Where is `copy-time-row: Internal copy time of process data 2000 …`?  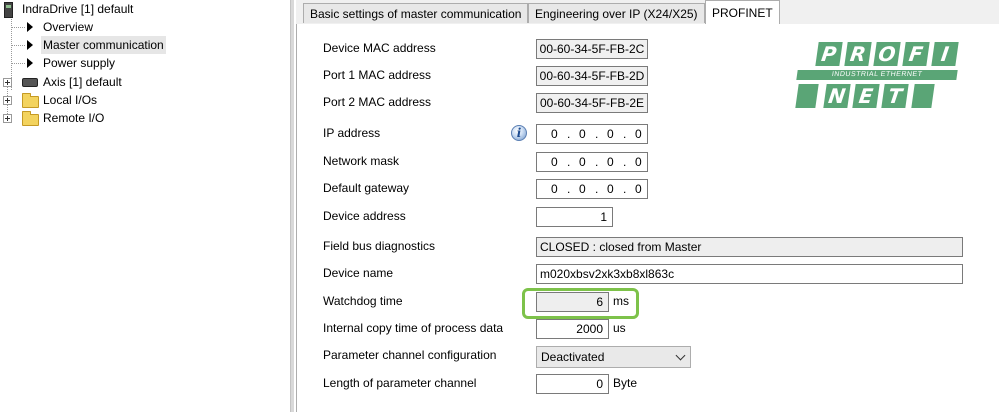
copy-time-row: Internal copy time of process data 2000 … is located at coordinates (648, 329).